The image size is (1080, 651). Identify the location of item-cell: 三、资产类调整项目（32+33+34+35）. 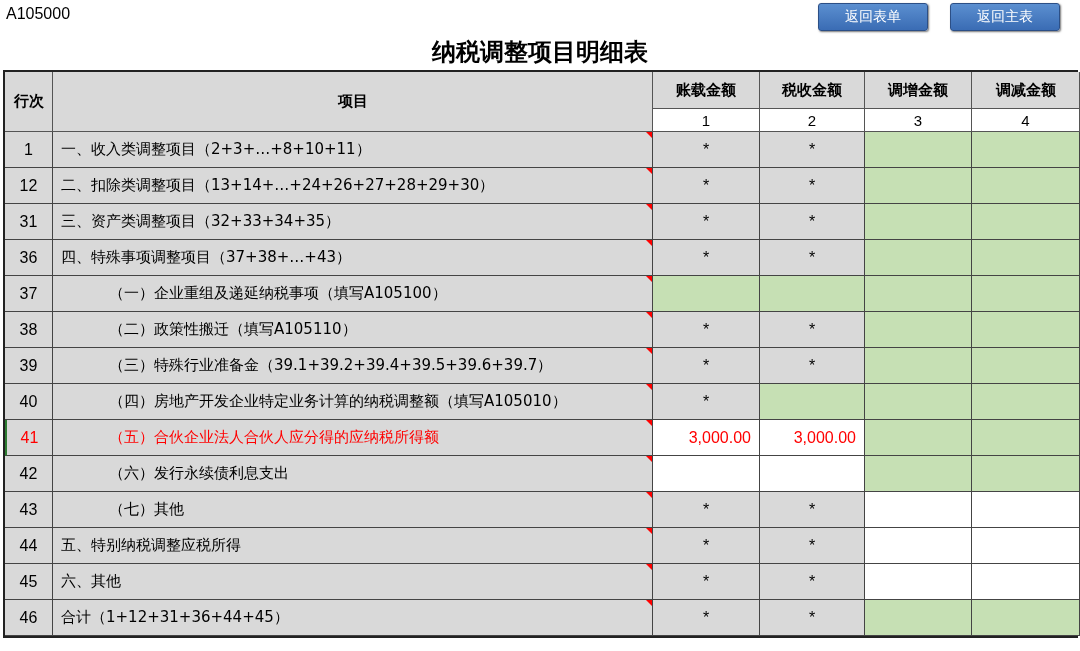
(353, 222).